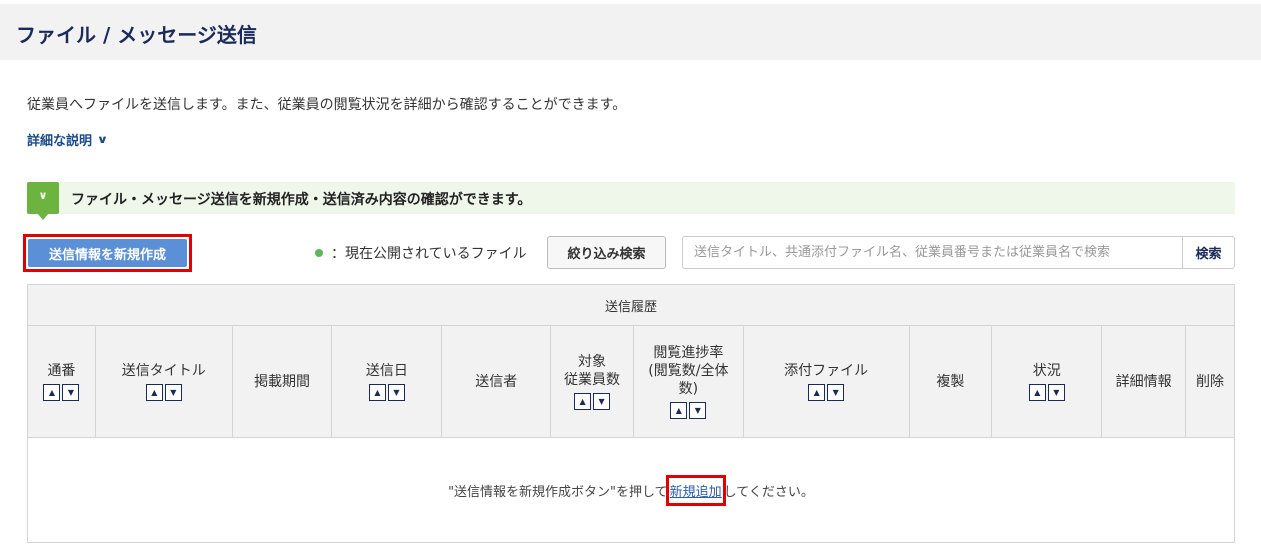  I want to click on add-new-link: 新規追加, so click(696, 492).